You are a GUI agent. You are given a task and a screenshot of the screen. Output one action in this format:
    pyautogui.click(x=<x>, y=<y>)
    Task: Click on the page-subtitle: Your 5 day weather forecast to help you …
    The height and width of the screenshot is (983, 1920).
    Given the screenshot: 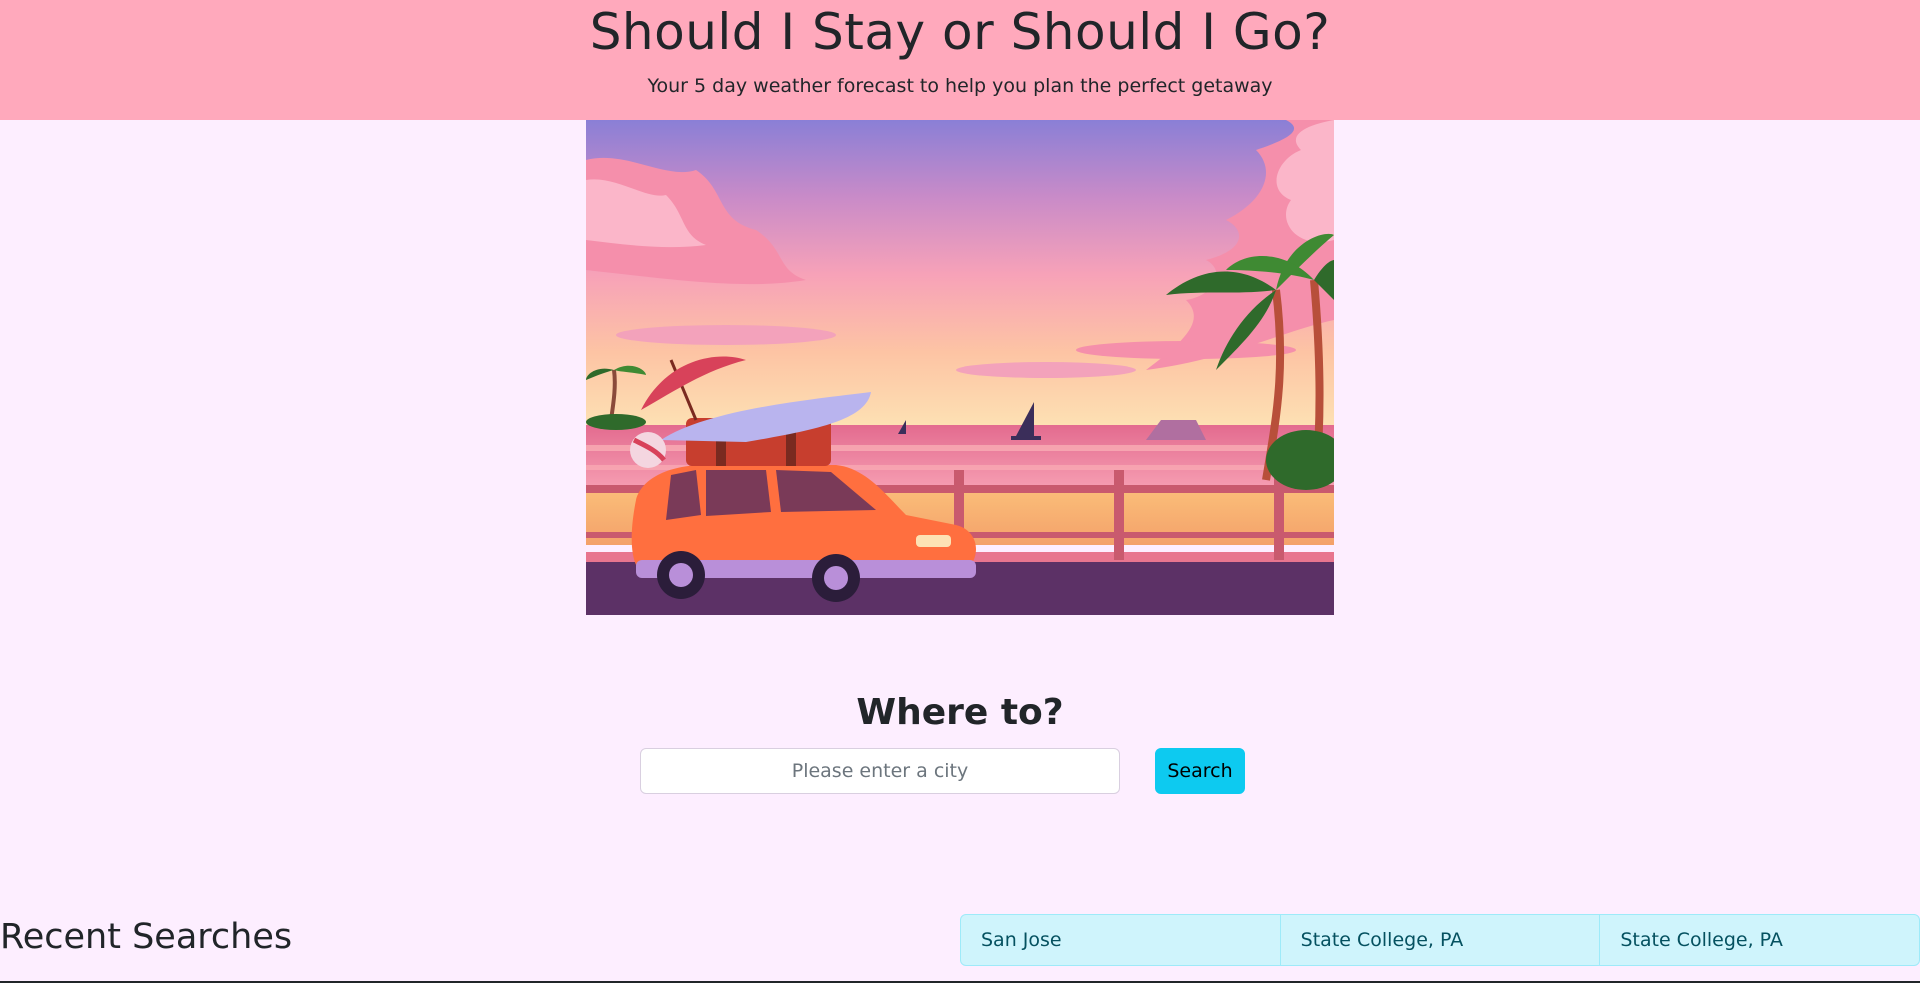 What is the action you would take?
    pyautogui.click(x=960, y=86)
    